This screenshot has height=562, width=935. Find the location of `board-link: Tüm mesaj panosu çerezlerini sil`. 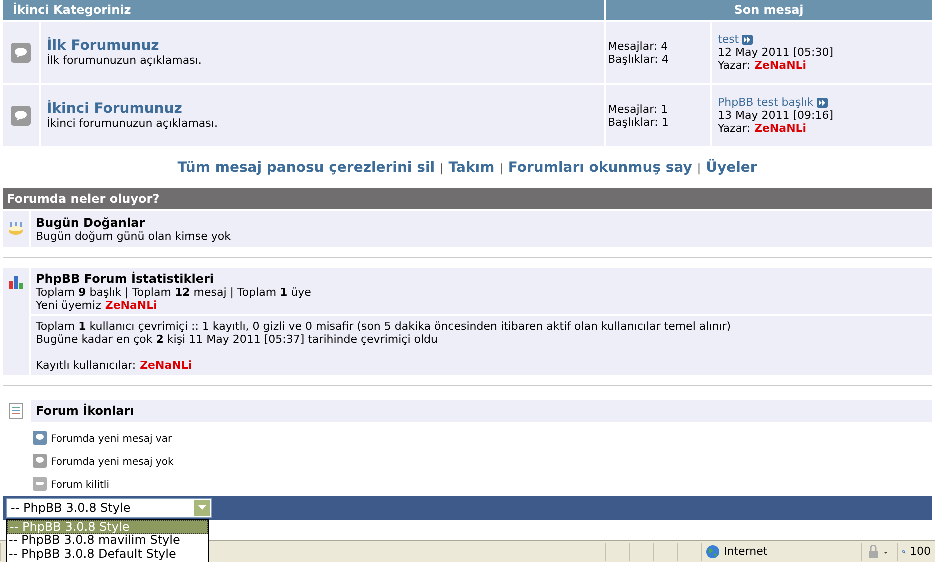

board-link: Tüm mesaj panosu çerezlerini sil is located at coordinates (307, 168).